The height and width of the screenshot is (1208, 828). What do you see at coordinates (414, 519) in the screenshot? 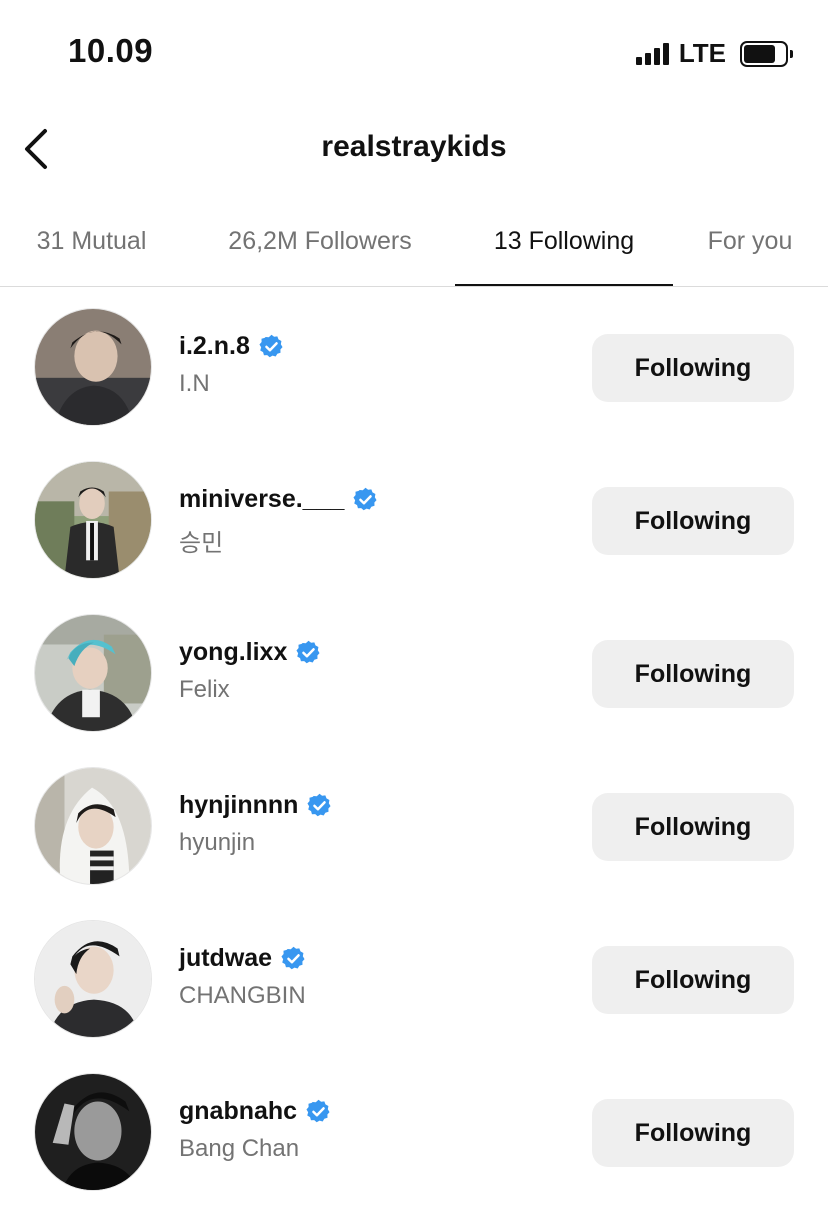
I see `list-item: miniverse.___ 승민 Following` at bounding box center [414, 519].